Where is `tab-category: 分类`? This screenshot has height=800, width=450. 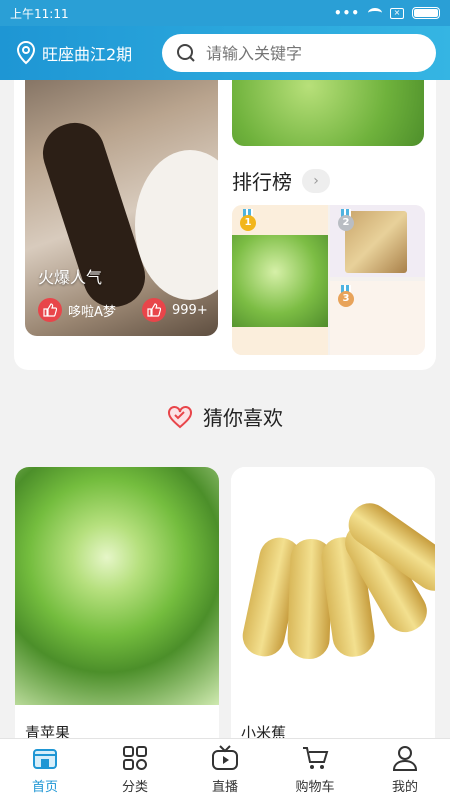 tab-category: 分类 is located at coordinates (135, 769).